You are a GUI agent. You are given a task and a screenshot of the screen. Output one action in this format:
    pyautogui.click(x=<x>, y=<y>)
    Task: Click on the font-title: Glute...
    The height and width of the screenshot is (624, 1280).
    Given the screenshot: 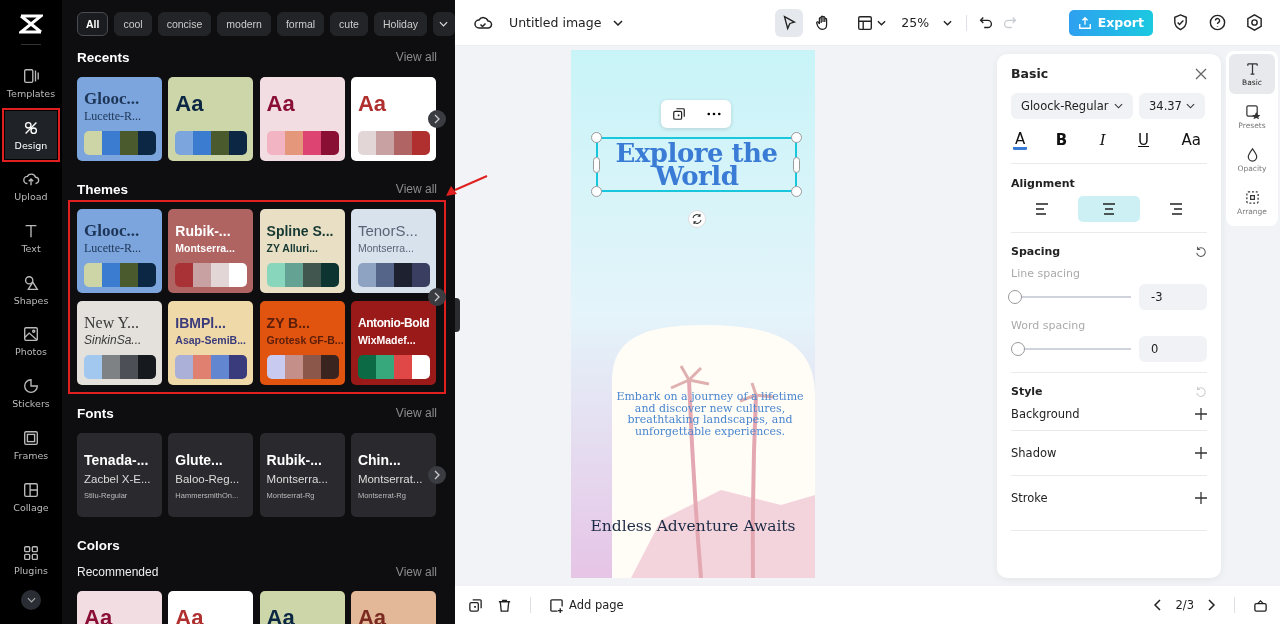 What is the action you would take?
    pyautogui.click(x=199, y=460)
    